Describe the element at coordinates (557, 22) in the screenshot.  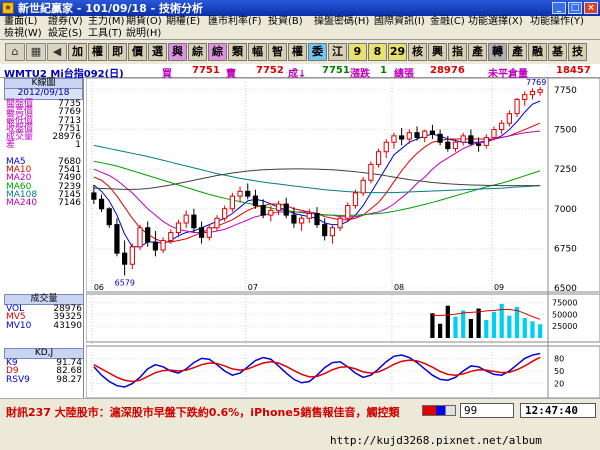
I see `menu-function-operate: 功能操作(Y)` at that location.